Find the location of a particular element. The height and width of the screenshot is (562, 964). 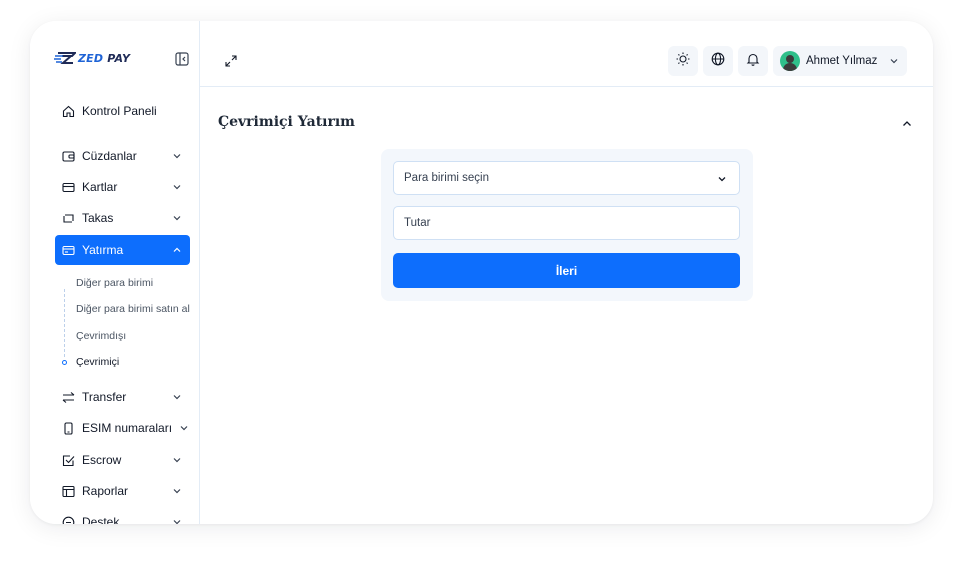

sidebar-item-label: Transfer is located at coordinates (104, 397).